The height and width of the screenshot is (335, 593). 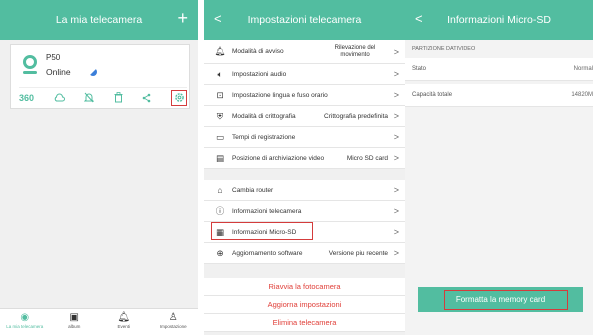 What do you see at coordinates (367, 158) in the screenshot?
I see `row-value: Micro SD card` at bounding box center [367, 158].